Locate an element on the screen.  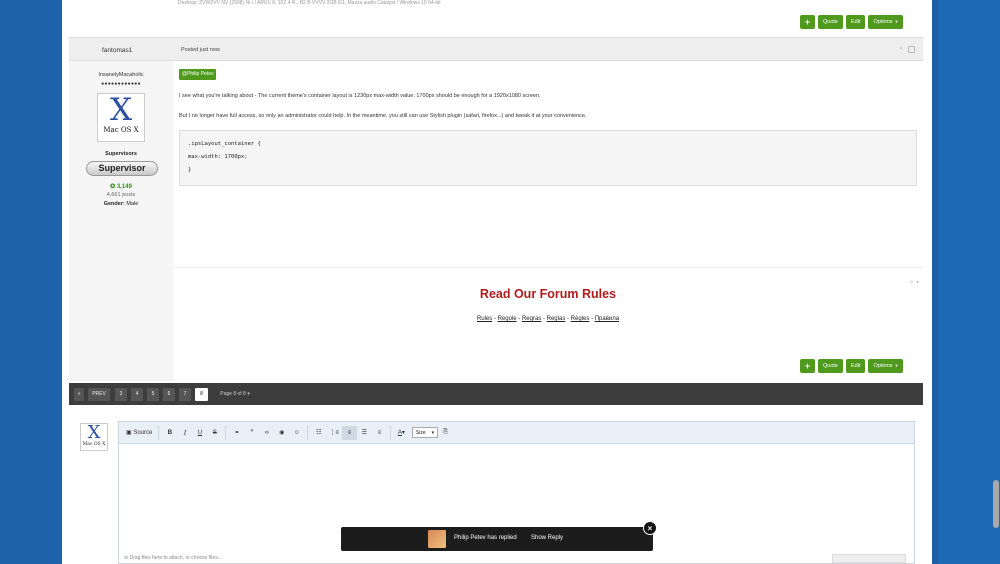
post-actions: + Quote Edit Options ▼ is located at coordinates (852, 366).